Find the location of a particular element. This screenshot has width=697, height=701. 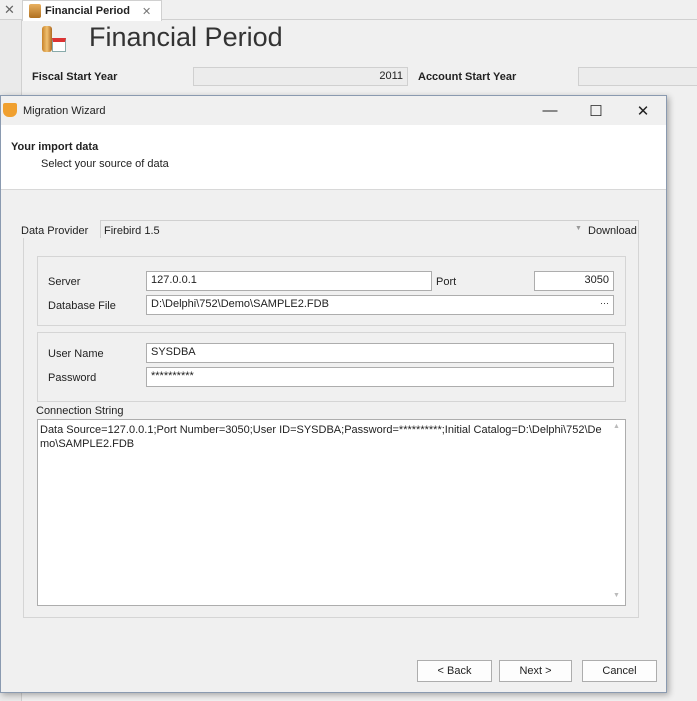

port-input: 3050 is located at coordinates (574, 281).